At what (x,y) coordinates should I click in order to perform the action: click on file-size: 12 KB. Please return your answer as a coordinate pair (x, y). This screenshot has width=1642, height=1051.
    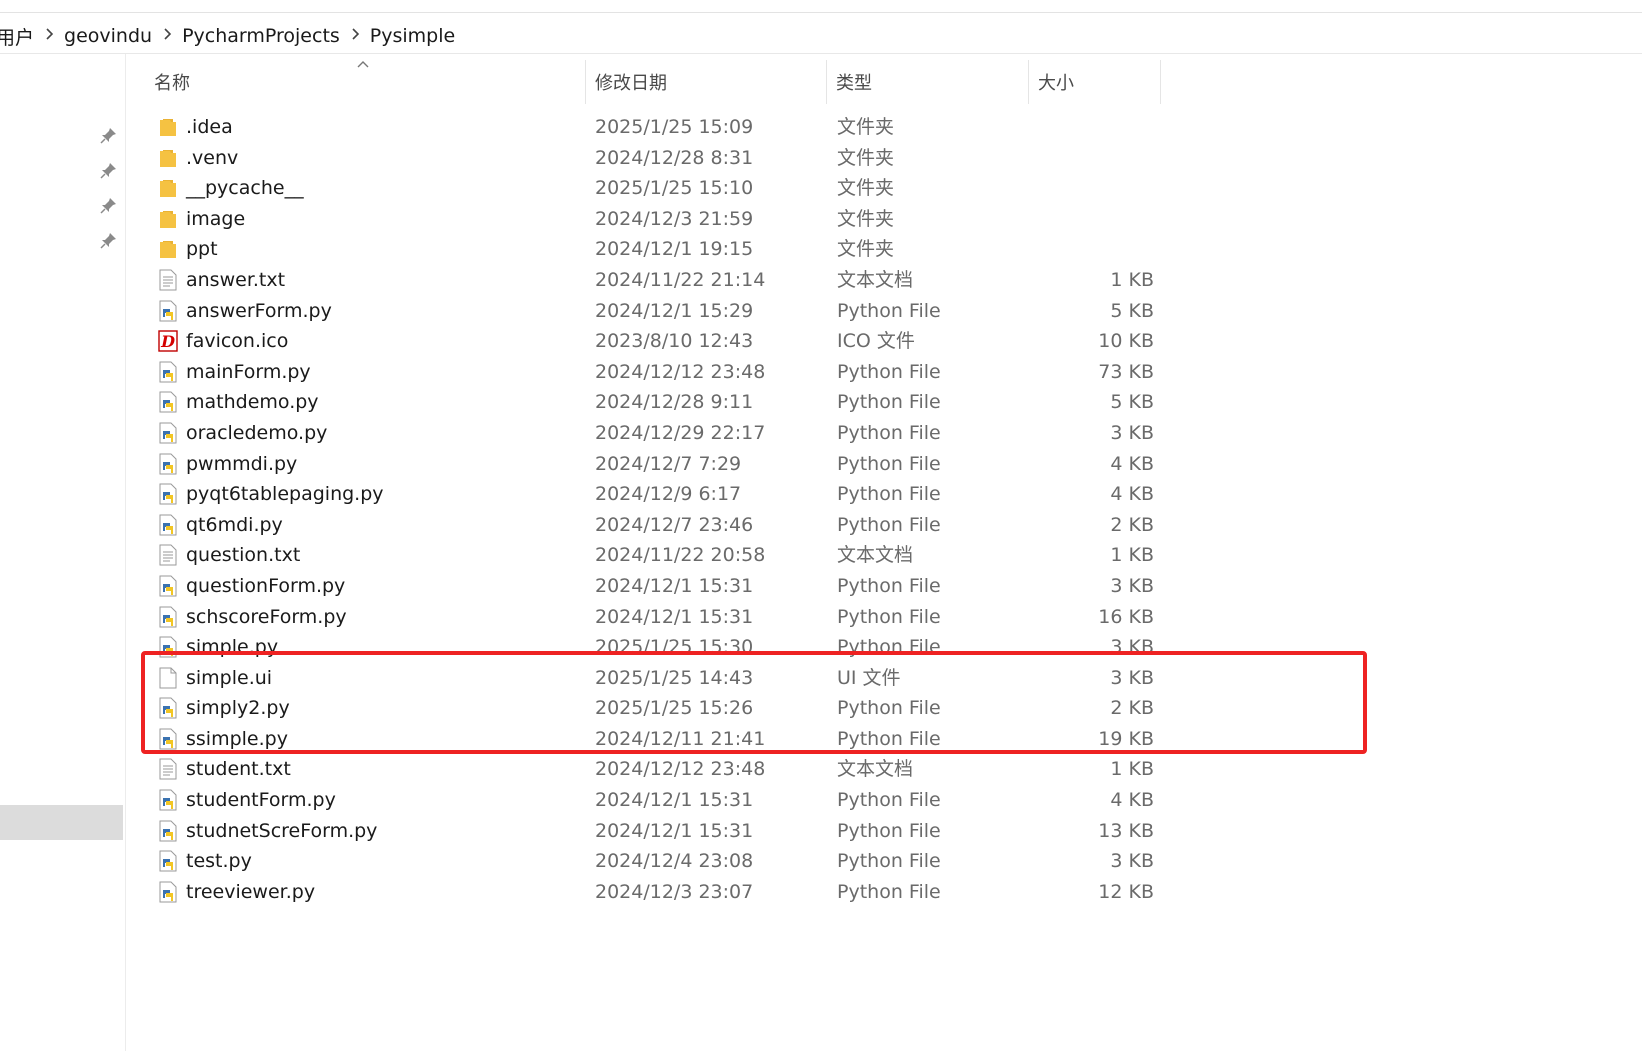
    Looking at the image, I should click on (1126, 891).